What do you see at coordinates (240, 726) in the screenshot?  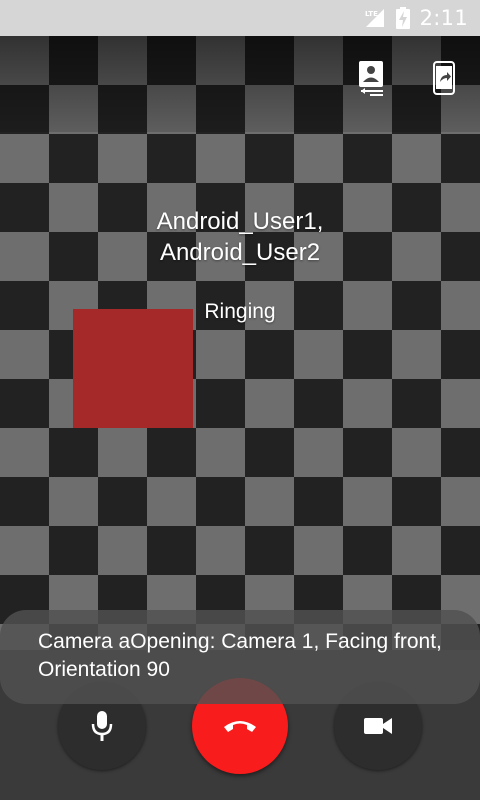 I see `end-call-icon` at bounding box center [240, 726].